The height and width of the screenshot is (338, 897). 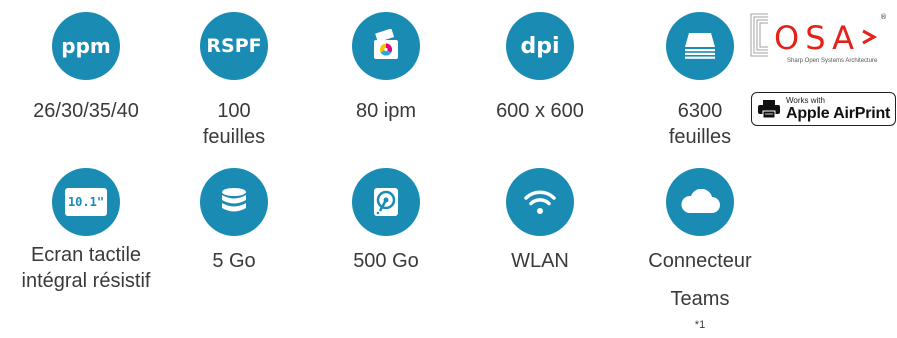 I want to click on feature-dpi: dpi 600 x 600, so click(x=540, y=68).